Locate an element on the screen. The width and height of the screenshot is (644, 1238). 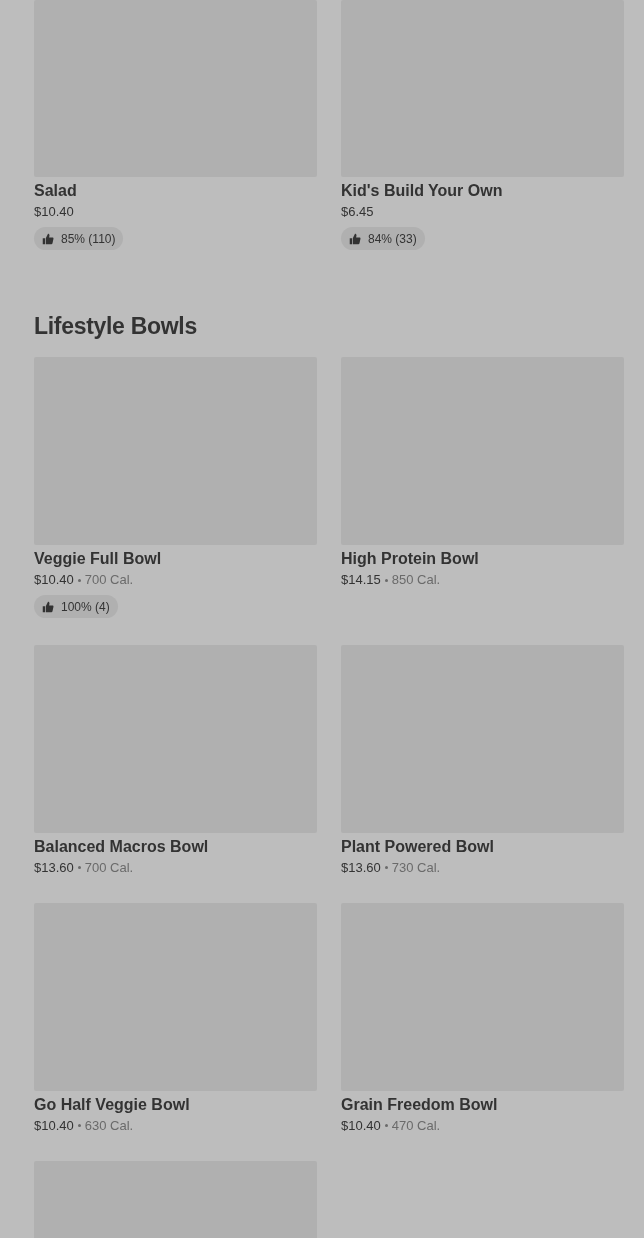
item-calories: 730 Cal. is located at coordinates (416, 867).